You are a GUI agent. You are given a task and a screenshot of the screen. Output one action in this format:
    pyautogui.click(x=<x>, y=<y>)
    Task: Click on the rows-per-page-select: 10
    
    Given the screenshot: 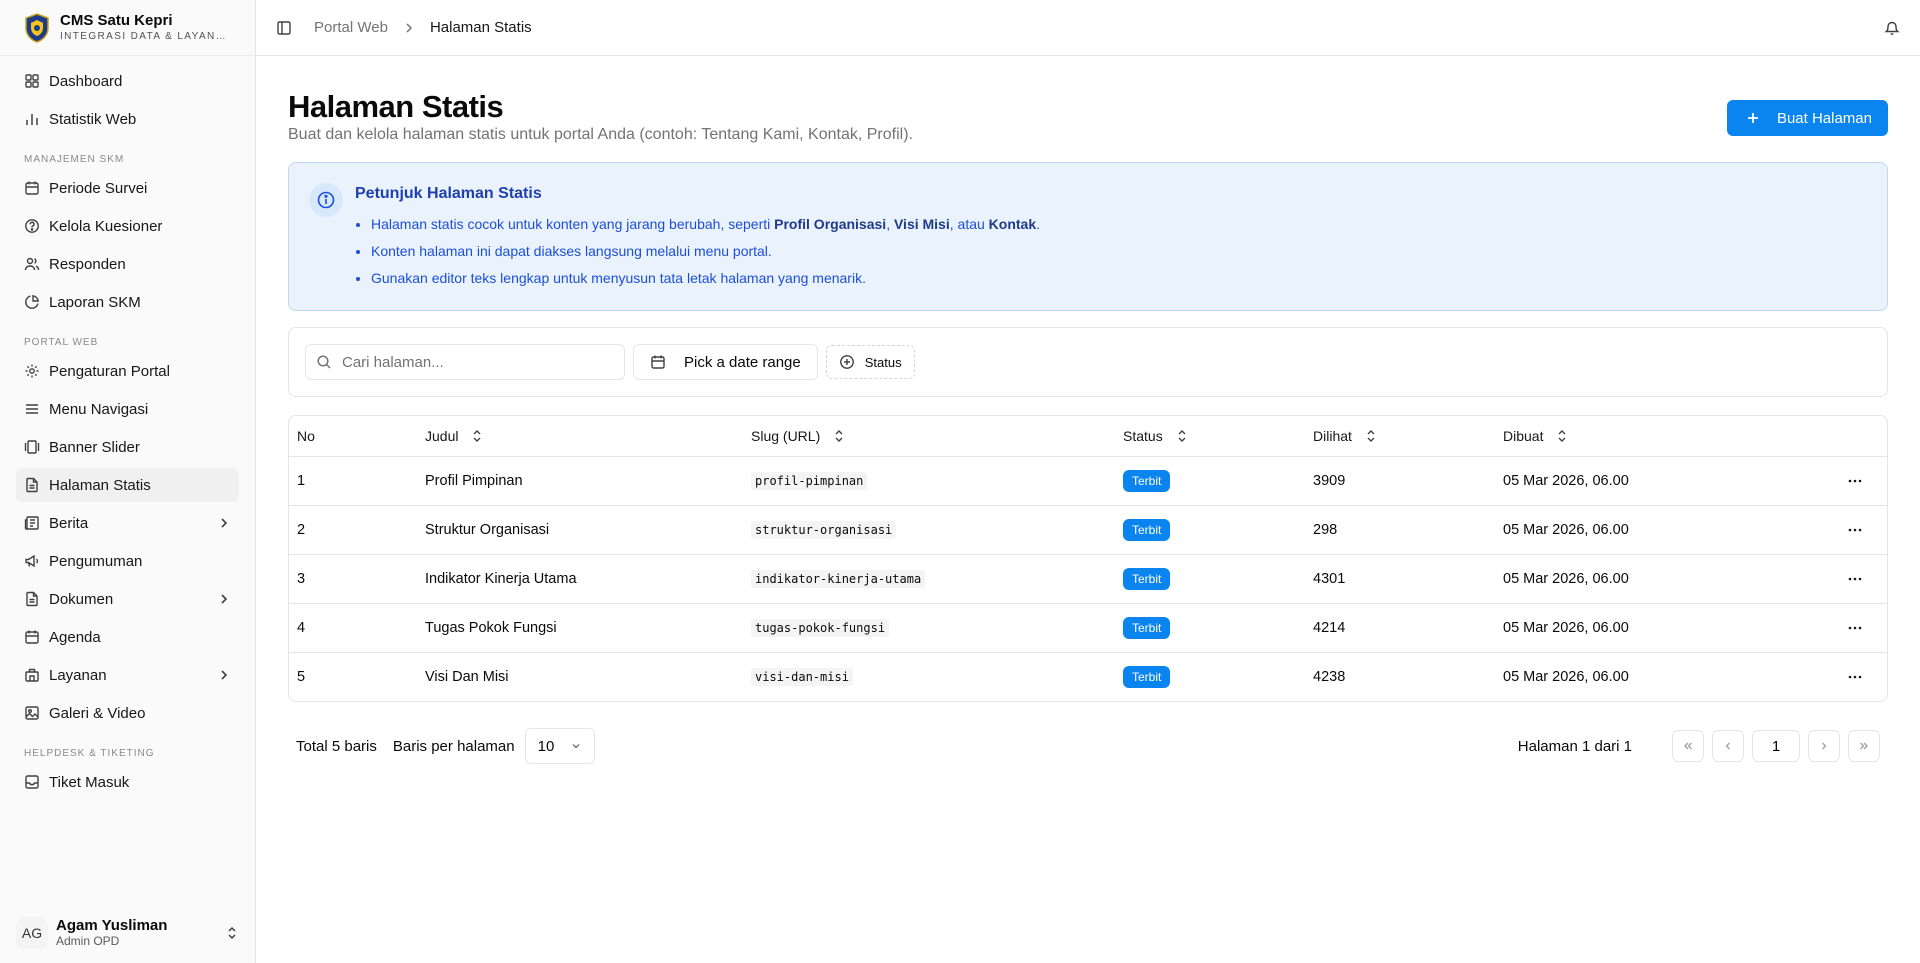 What is the action you would take?
    pyautogui.click(x=559, y=746)
    